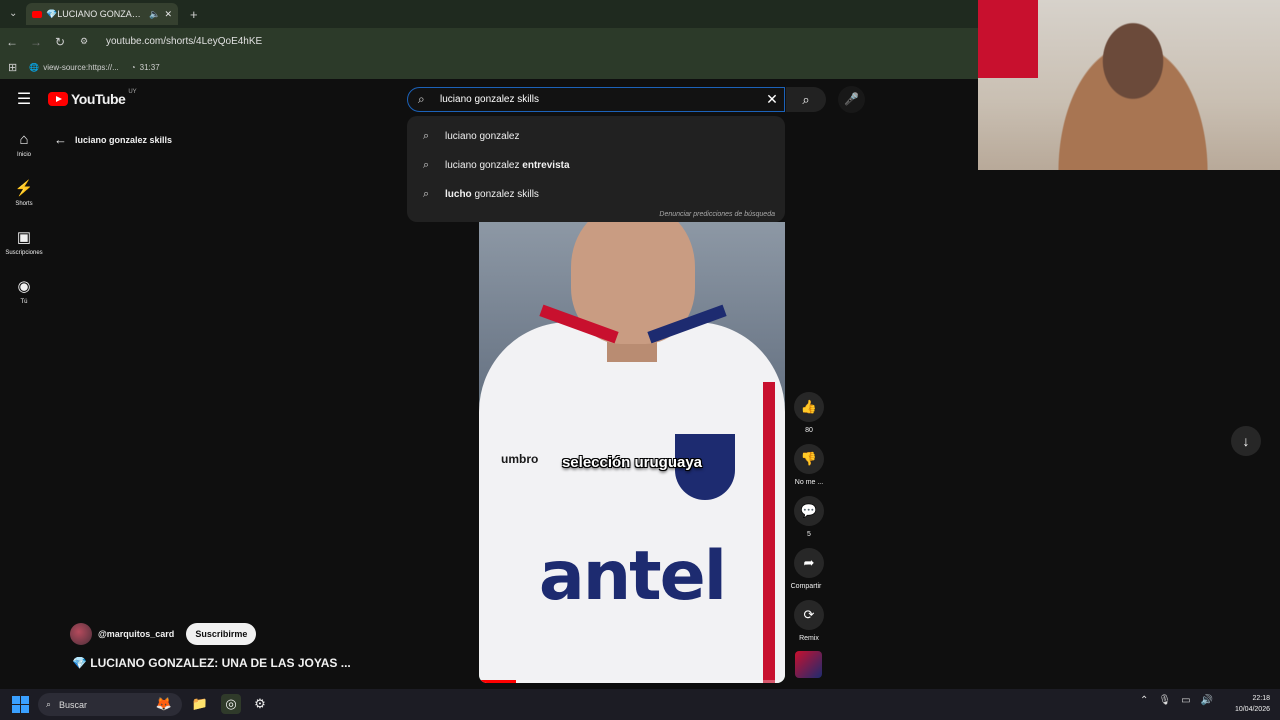  I want to click on comment-count: 5, so click(809, 534).